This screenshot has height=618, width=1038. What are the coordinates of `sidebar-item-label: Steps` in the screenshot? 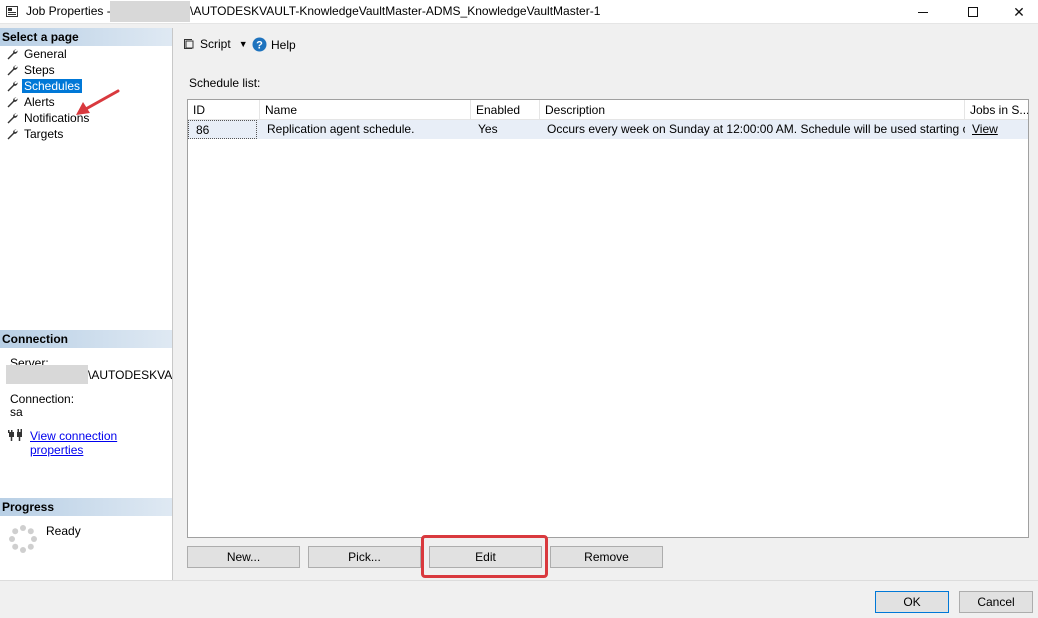 It's located at (39, 69).